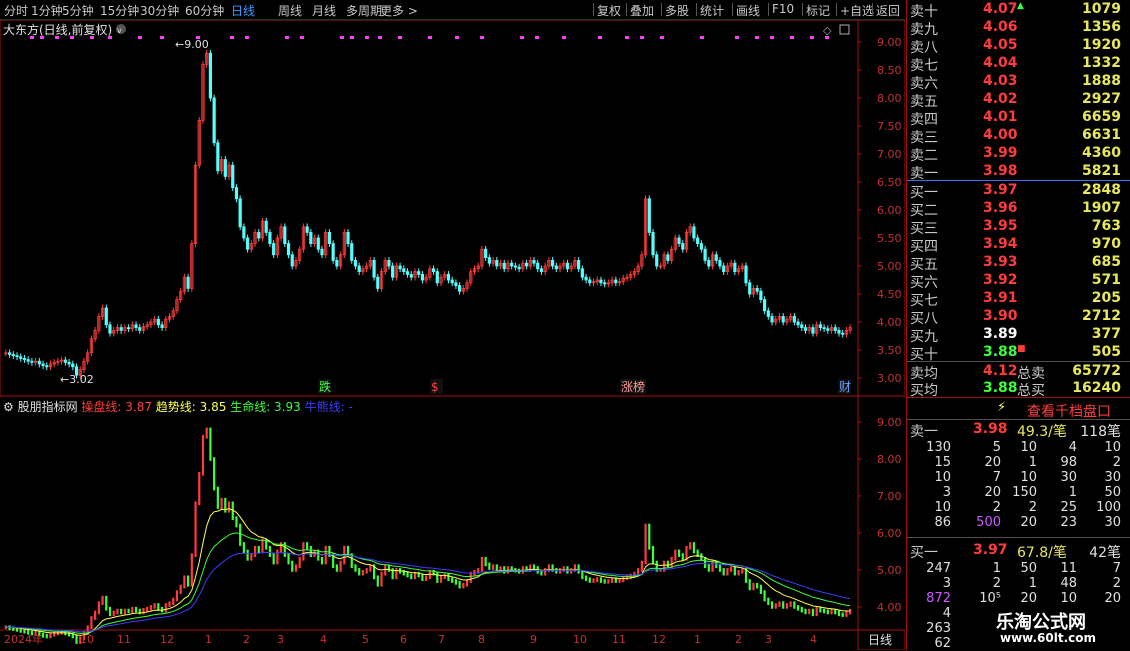  What do you see at coordinates (204, 10) in the screenshot?
I see `period-5: 60分钟` at bounding box center [204, 10].